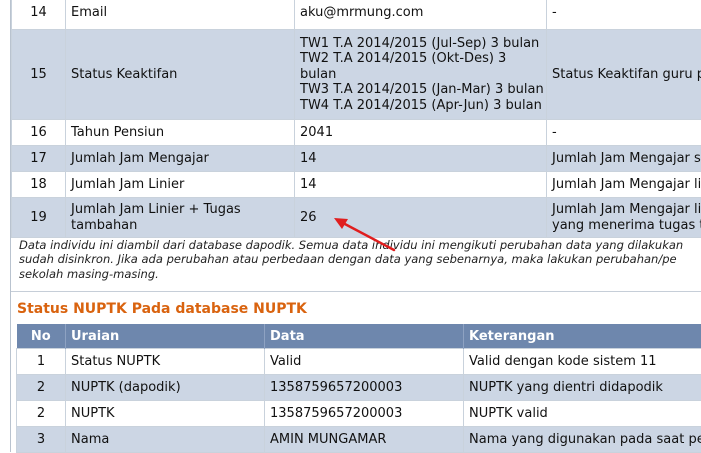  Describe the element at coordinates (364, 440) in the screenshot. I see `row-data: AMIN MUNGAMAR` at that location.